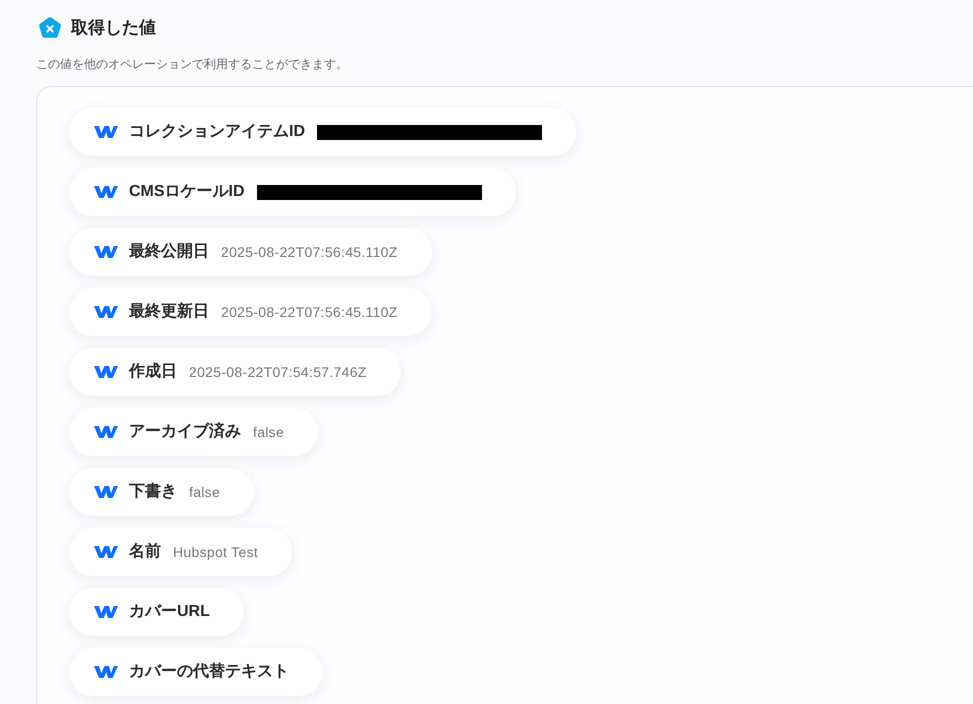 This screenshot has width=973, height=704. What do you see at coordinates (113, 28) in the screenshot?
I see `section-title: 取得した値` at bounding box center [113, 28].